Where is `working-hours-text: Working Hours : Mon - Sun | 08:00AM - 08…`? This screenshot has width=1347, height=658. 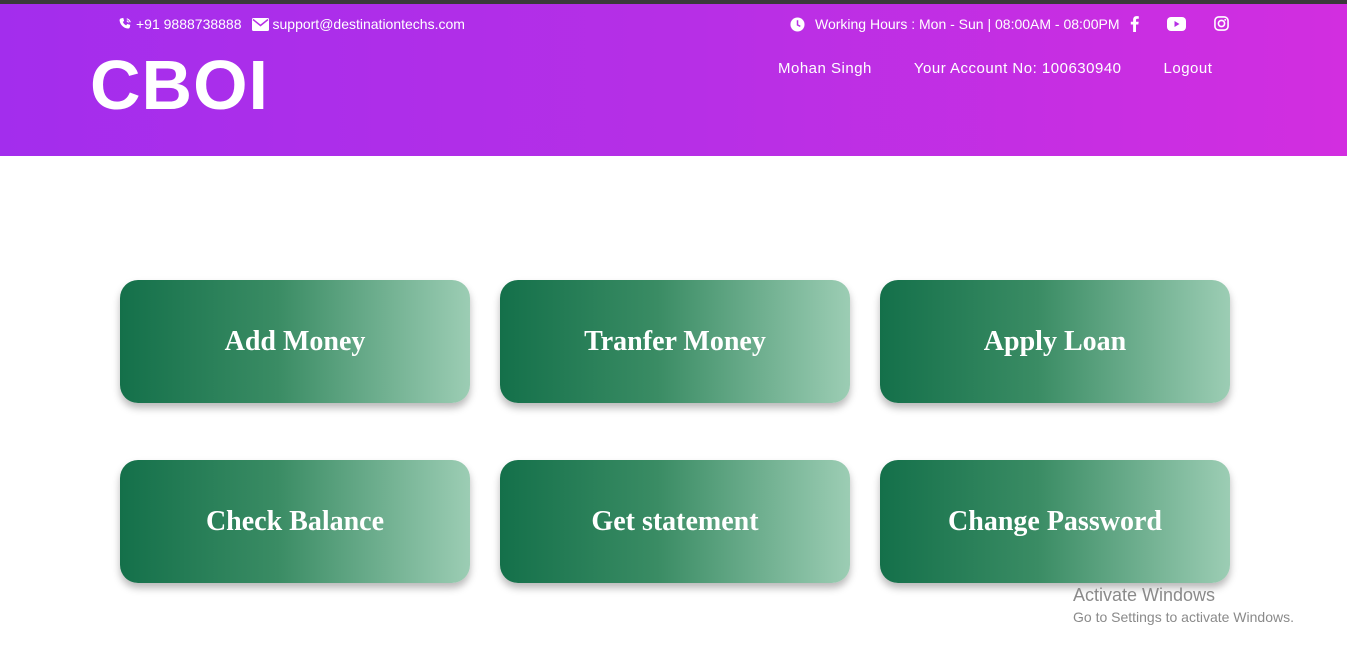
working-hours-text: Working Hours : Mon - Sun | 08:00AM - 08… is located at coordinates (967, 24).